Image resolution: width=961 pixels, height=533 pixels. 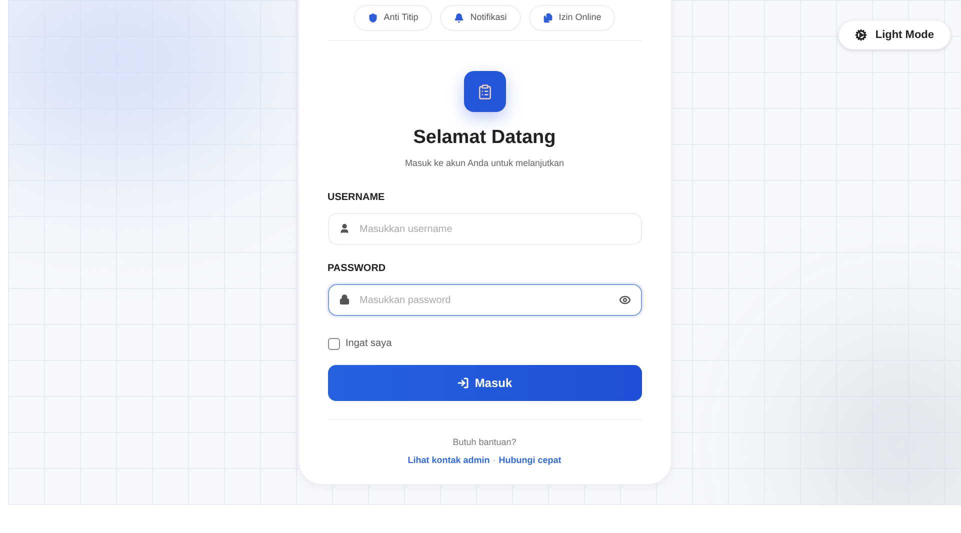 I want to click on shield-icon, so click(x=373, y=18).